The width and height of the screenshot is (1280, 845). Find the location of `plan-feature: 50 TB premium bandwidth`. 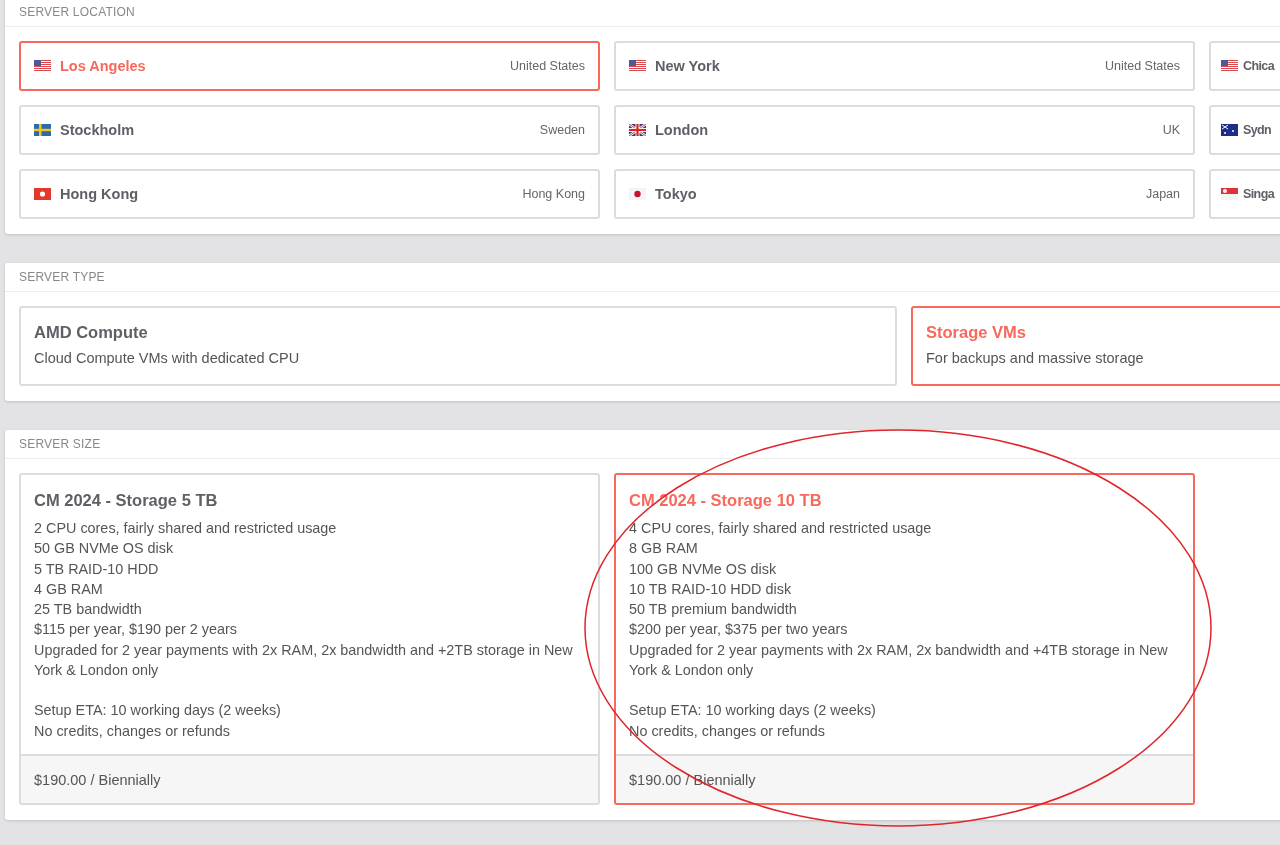

plan-feature: 50 TB premium bandwidth is located at coordinates (713, 610).